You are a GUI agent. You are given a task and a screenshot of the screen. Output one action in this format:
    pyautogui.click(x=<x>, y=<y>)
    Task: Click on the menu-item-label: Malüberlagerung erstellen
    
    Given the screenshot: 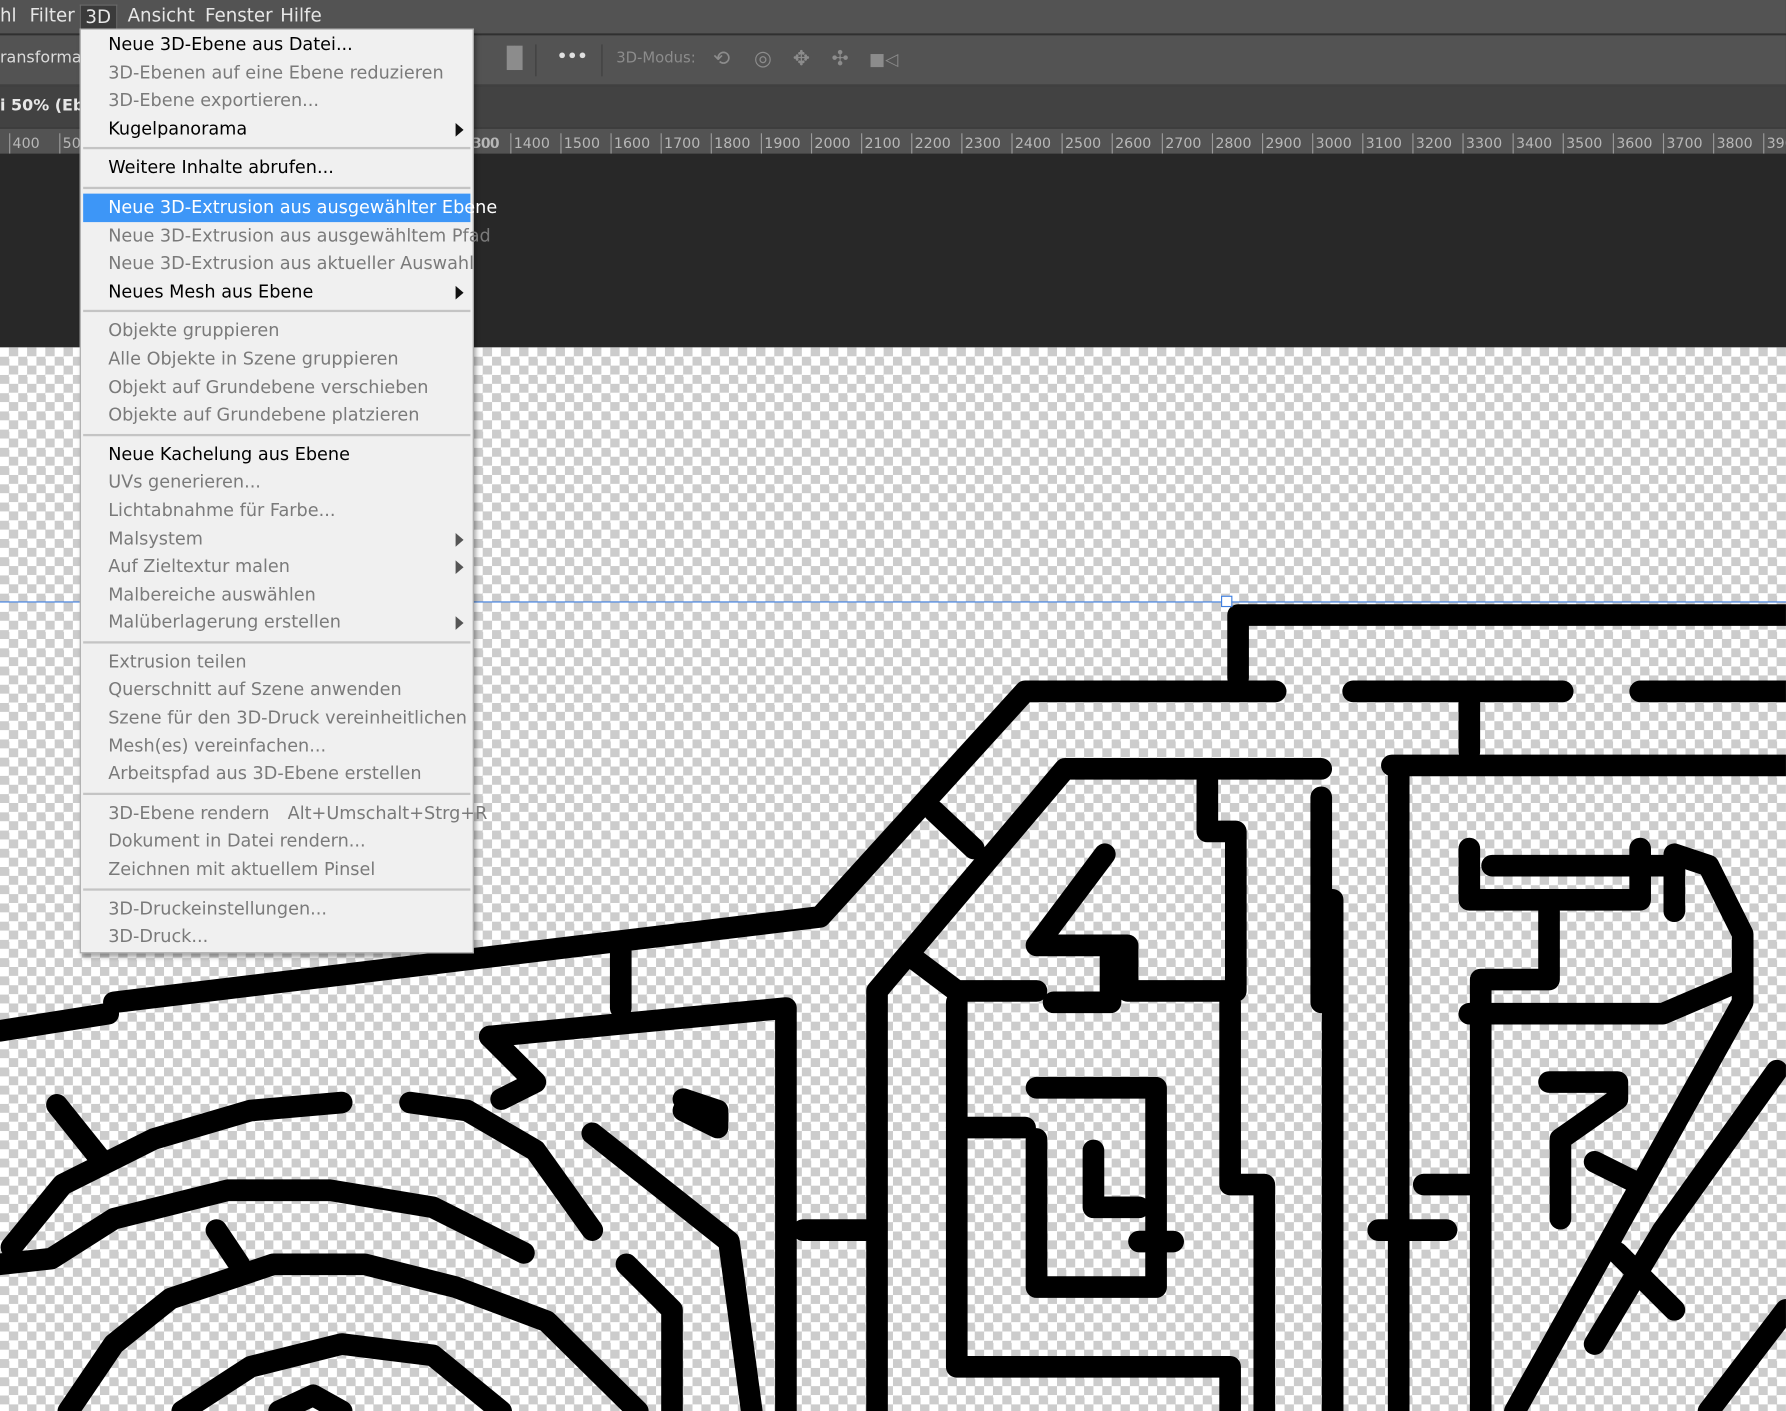 What is the action you would take?
    pyautogui.click(x=224, y=622)
    